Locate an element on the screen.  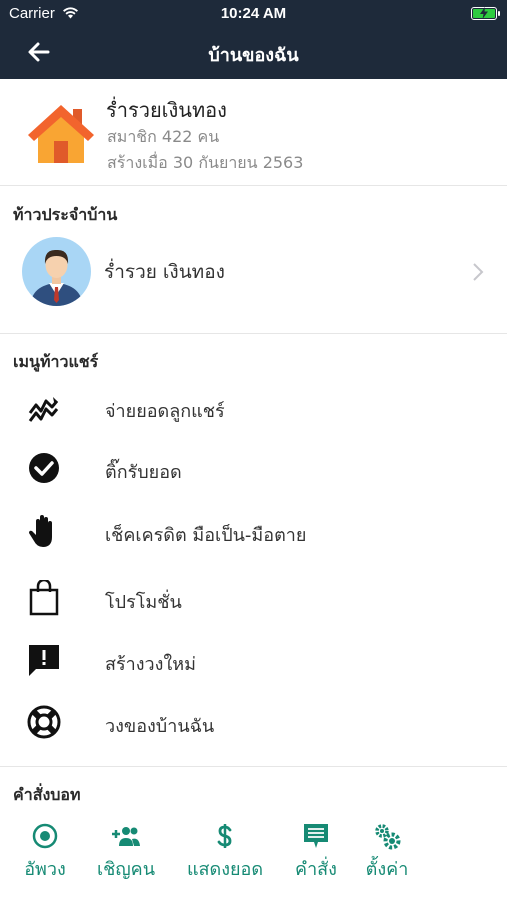
commands-section-title: คำสั่งบอท is located at coordinates (47, 794).